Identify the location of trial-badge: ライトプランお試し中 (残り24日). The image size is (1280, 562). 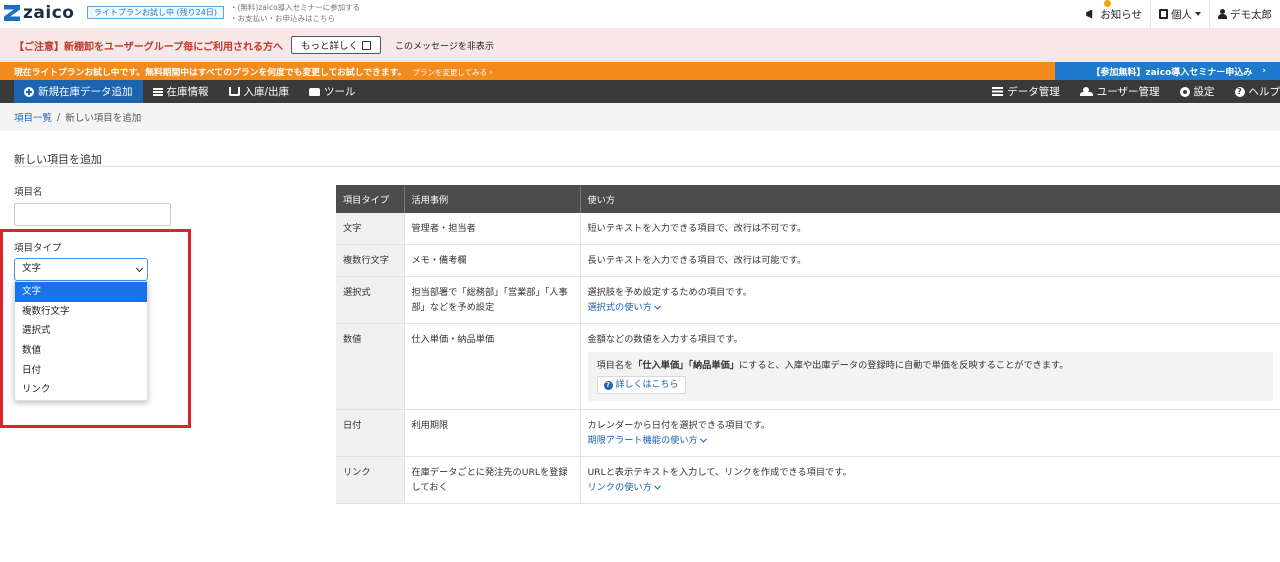
(155, 12).